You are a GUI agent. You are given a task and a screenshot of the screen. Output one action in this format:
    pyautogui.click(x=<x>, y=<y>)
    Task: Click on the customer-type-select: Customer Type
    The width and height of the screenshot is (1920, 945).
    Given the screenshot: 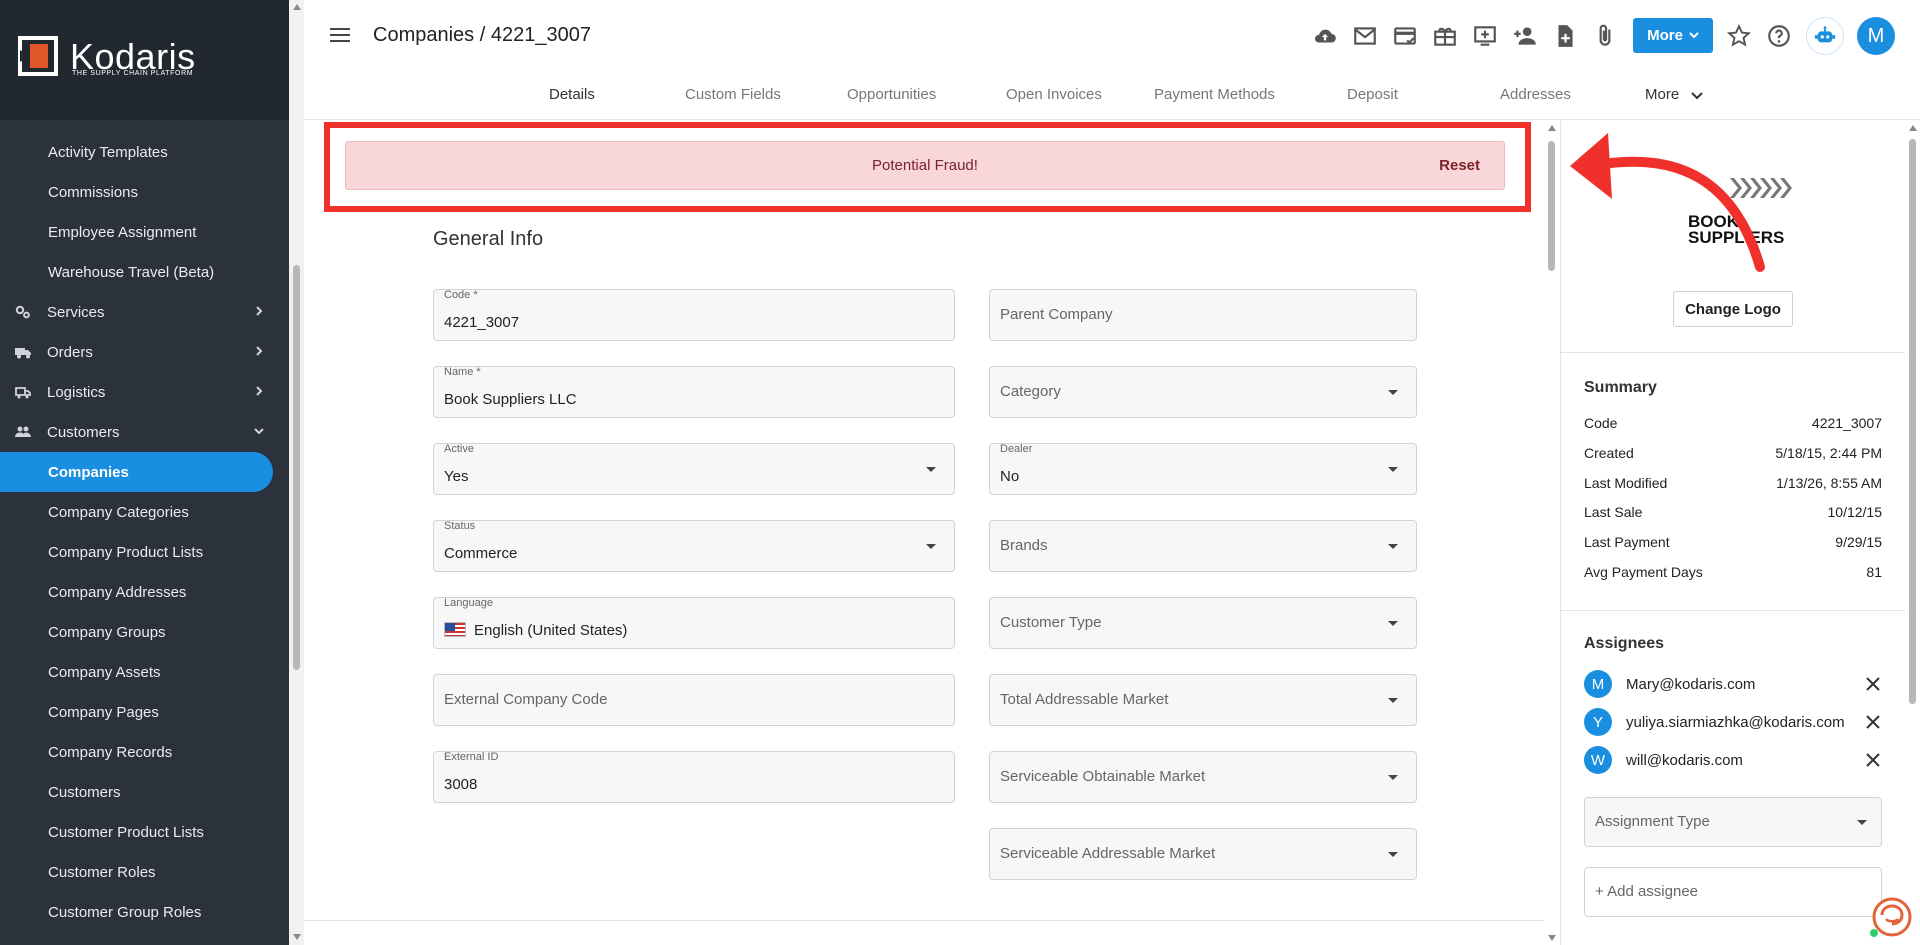 What is the action you would take?
    pyautogui.click(x=1203, y=623)
    